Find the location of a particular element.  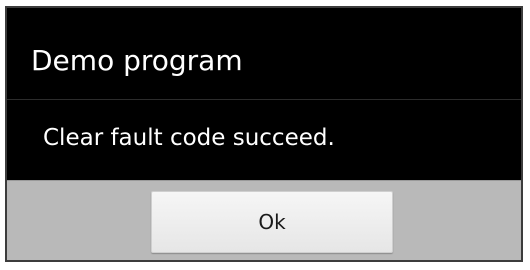

ok-button-label: Ok is located at coordinates (272, 222).